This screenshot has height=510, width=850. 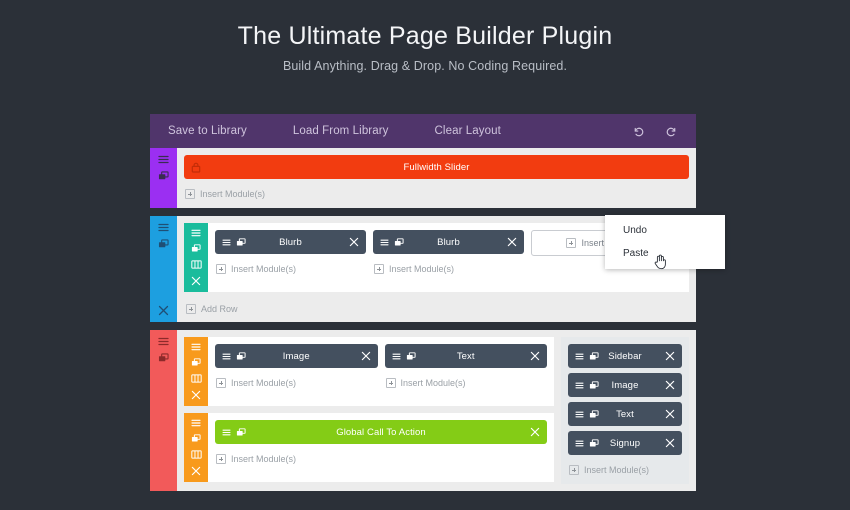 I want to click on section-body-fullwidth: Fullwidth Slider Insert Module(s), so click(x=436, y=178).